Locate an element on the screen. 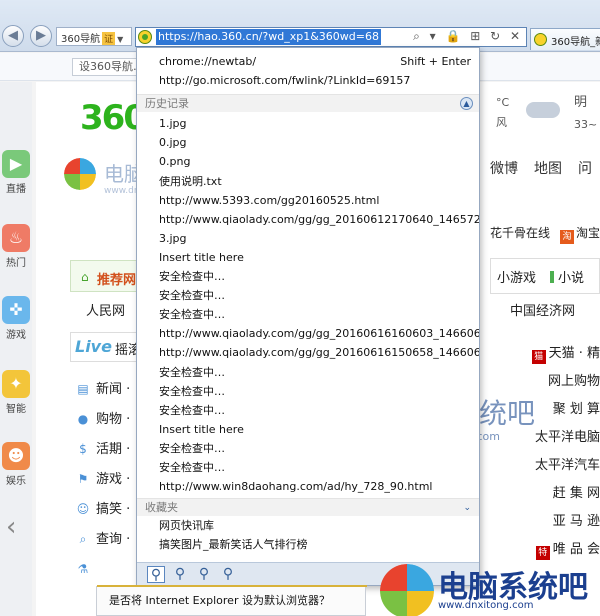  history-item: http://www.5393.com/gg20160525.html is located at coordinates (308, 200).